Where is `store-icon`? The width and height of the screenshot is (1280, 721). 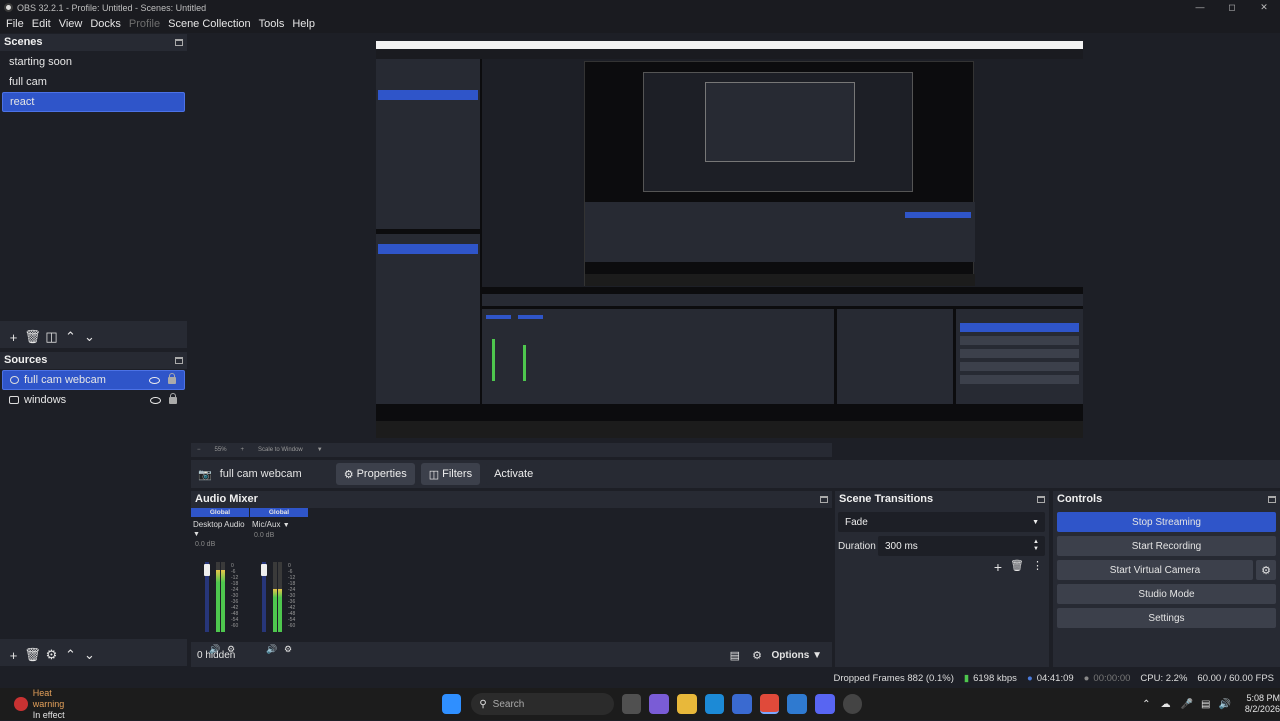
store-icon is located at coordinates (742, 704).